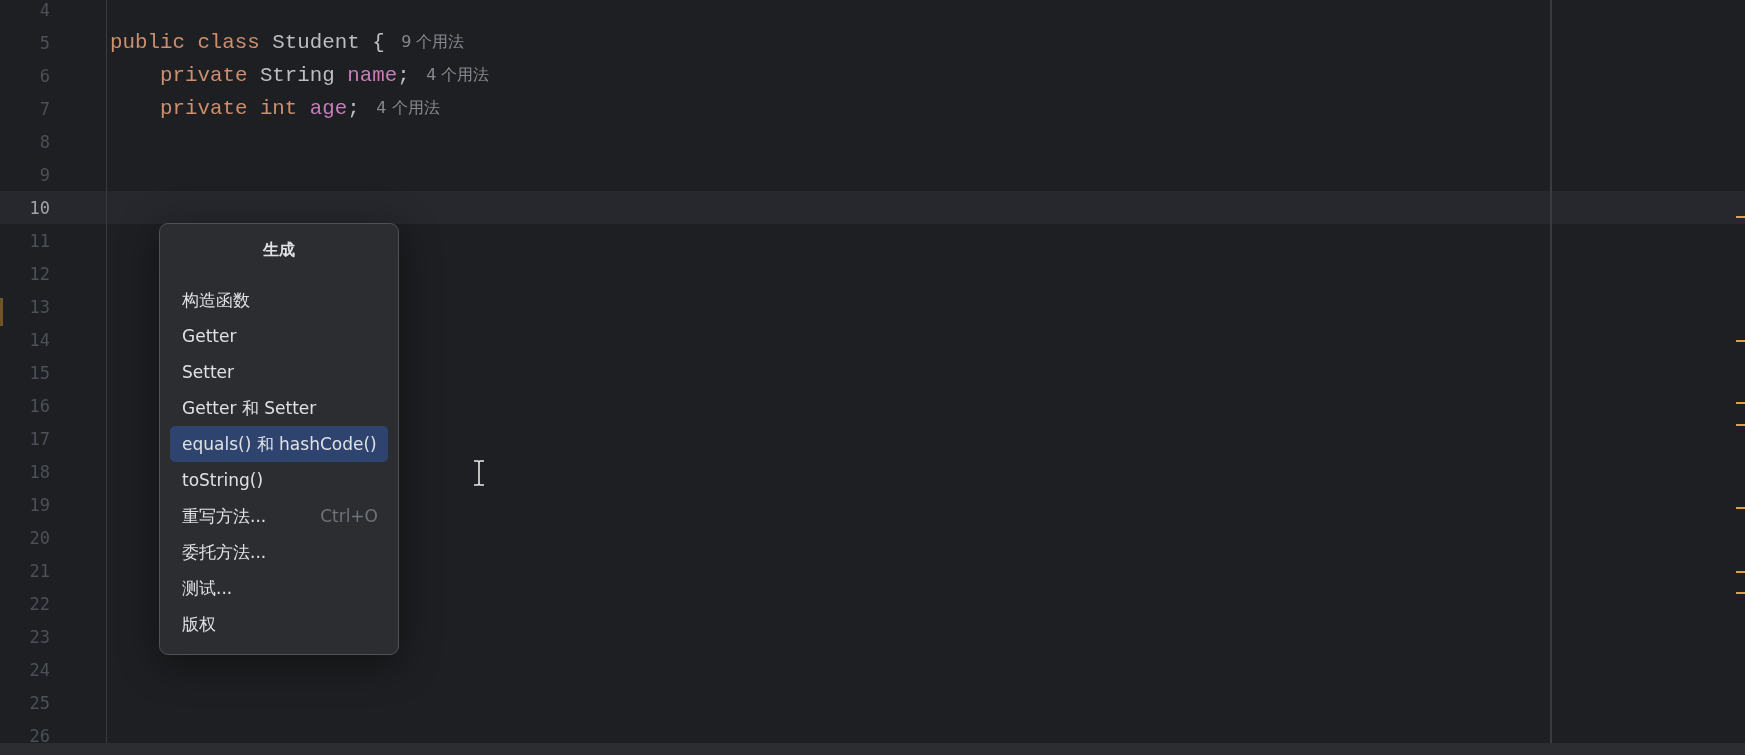 This screenshot has width=1745, height=755. Describe the element at coordinates (279, 336) in the screenshot. I see `menu-item: Getter` at that location.